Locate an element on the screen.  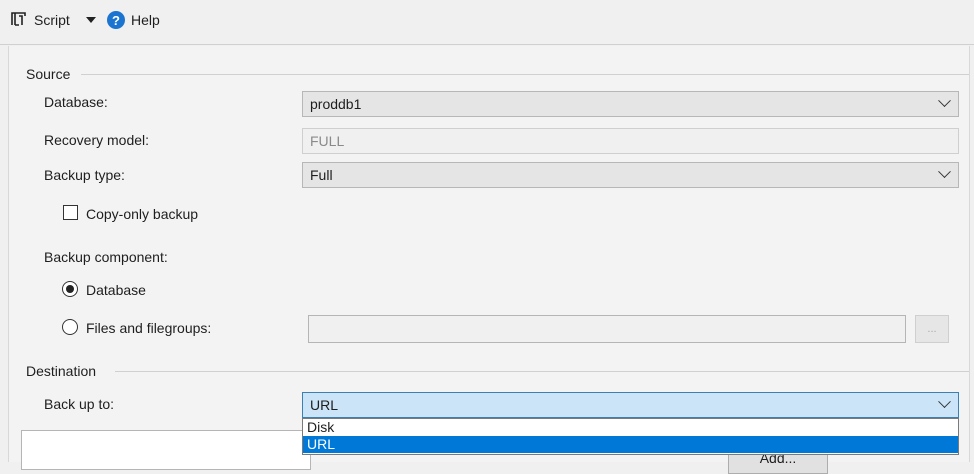
backup-to-label: Back up to: is located at coordinates (79, 404).